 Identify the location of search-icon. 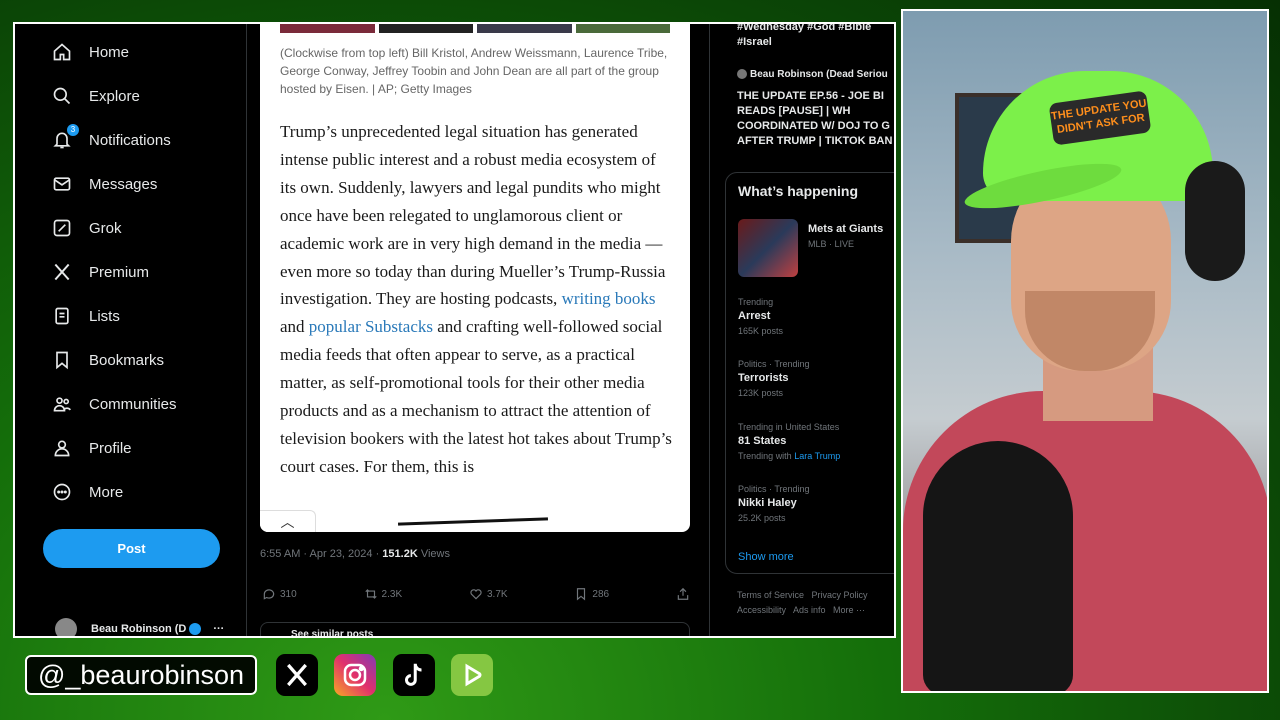
(62, 96).